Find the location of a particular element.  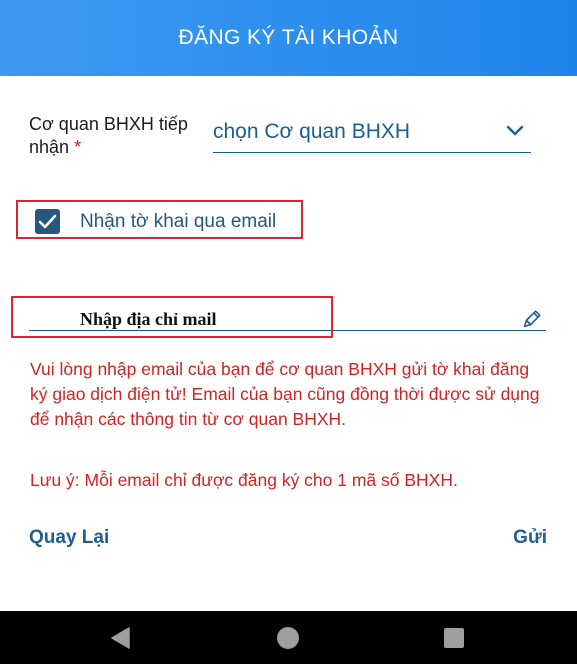

email-checkbox is located at coordinates (47, 221).